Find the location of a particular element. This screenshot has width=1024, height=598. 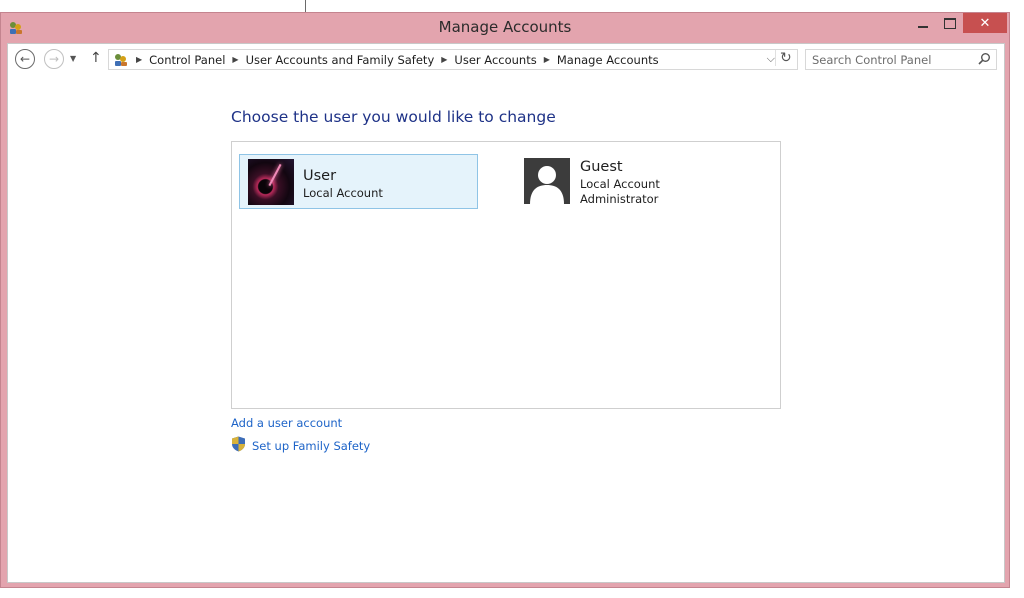

breadcrumb-control-panel: Control Panel is located at coordinates (187, 60).